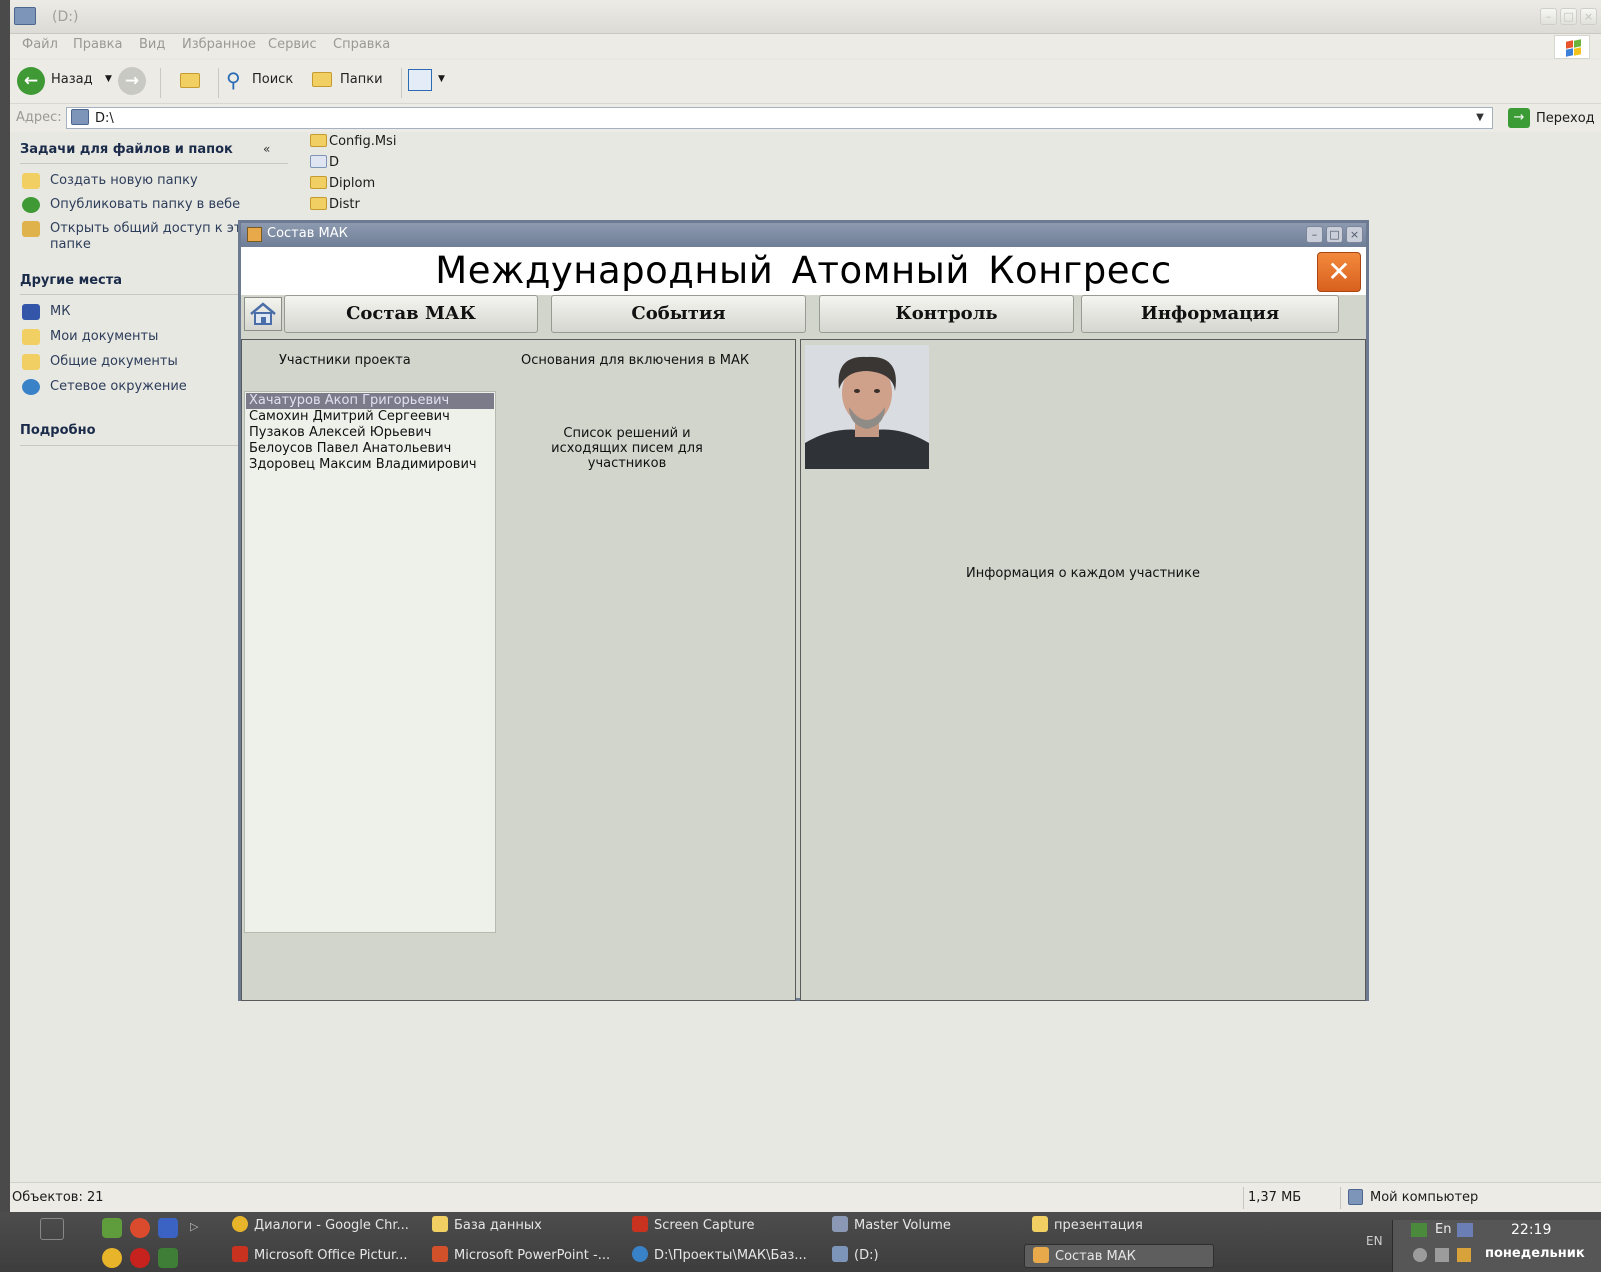  Describe the element at coordinates (1124, 1226) in the screenshot. I see `task-presentation: презентация` at that location.